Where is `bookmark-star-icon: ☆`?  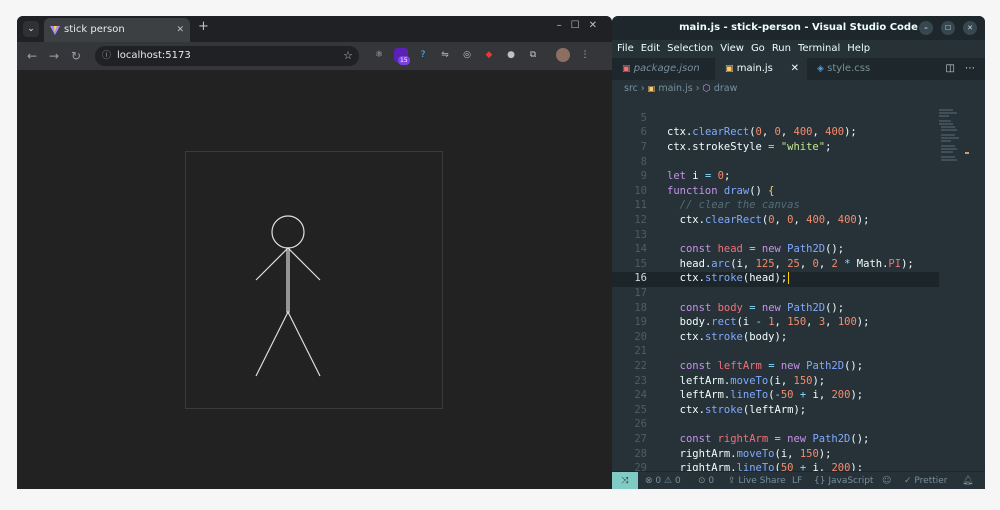 bookmark-star-icon: ☆ is located at coordinates (348, 56).